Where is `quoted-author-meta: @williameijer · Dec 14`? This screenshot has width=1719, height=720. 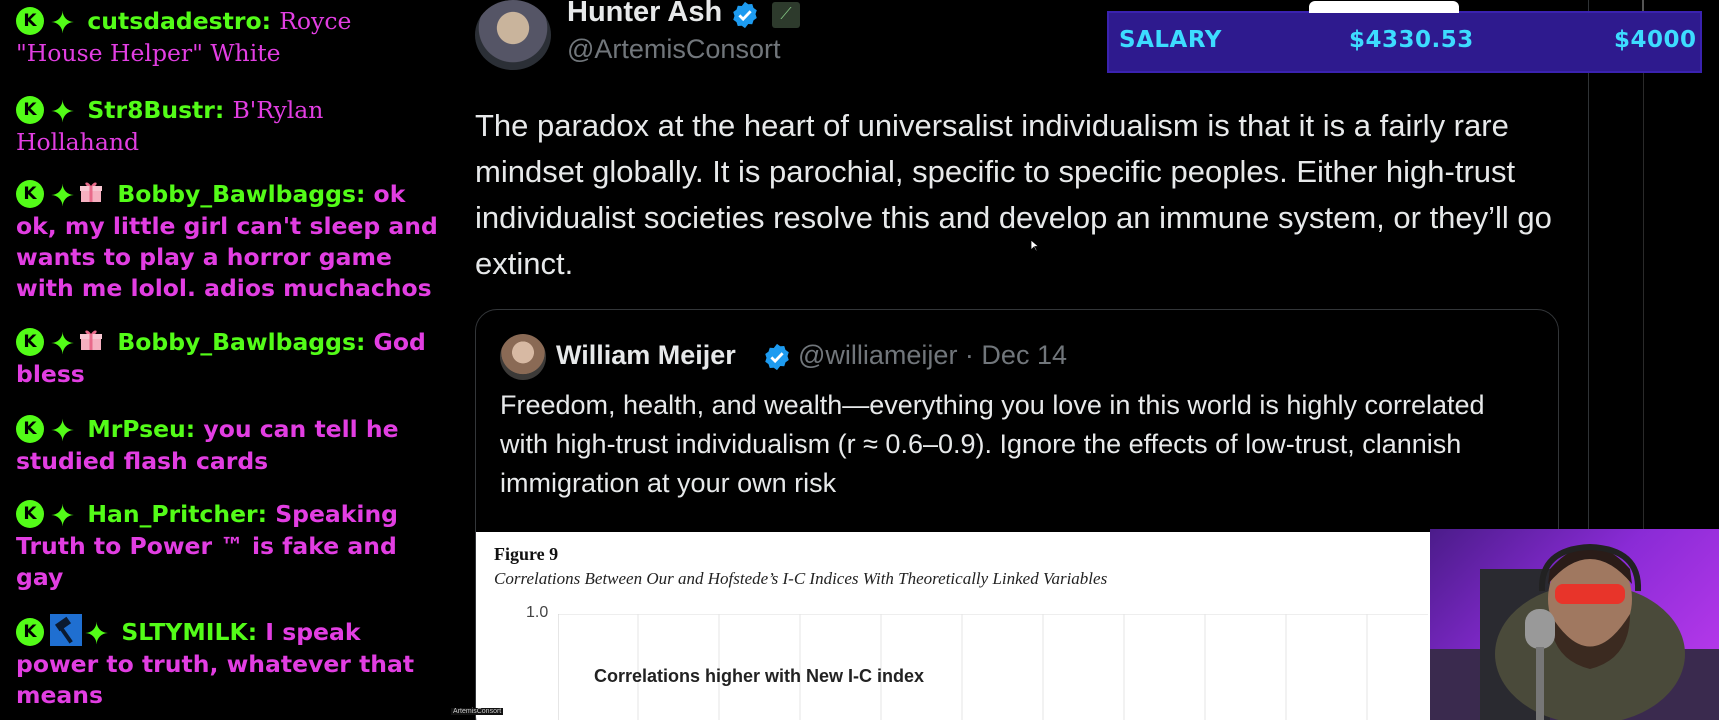
quoted-author-meta: @williameijer · Dec 14 is located at coordinates (932, 355).